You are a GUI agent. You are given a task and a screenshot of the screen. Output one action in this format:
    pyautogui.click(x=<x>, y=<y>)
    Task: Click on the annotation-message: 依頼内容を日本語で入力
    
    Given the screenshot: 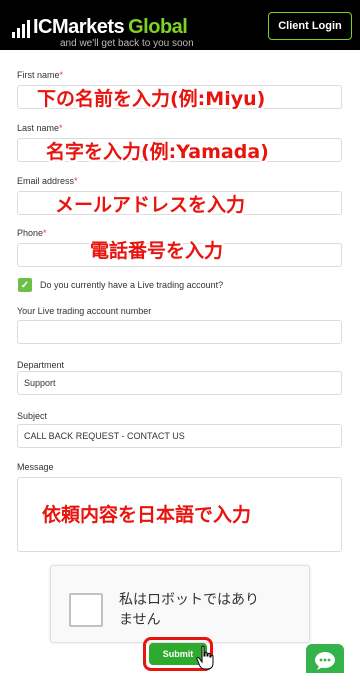 What is the action you would take?
    pyautogui.click(x=147, y=515)
    